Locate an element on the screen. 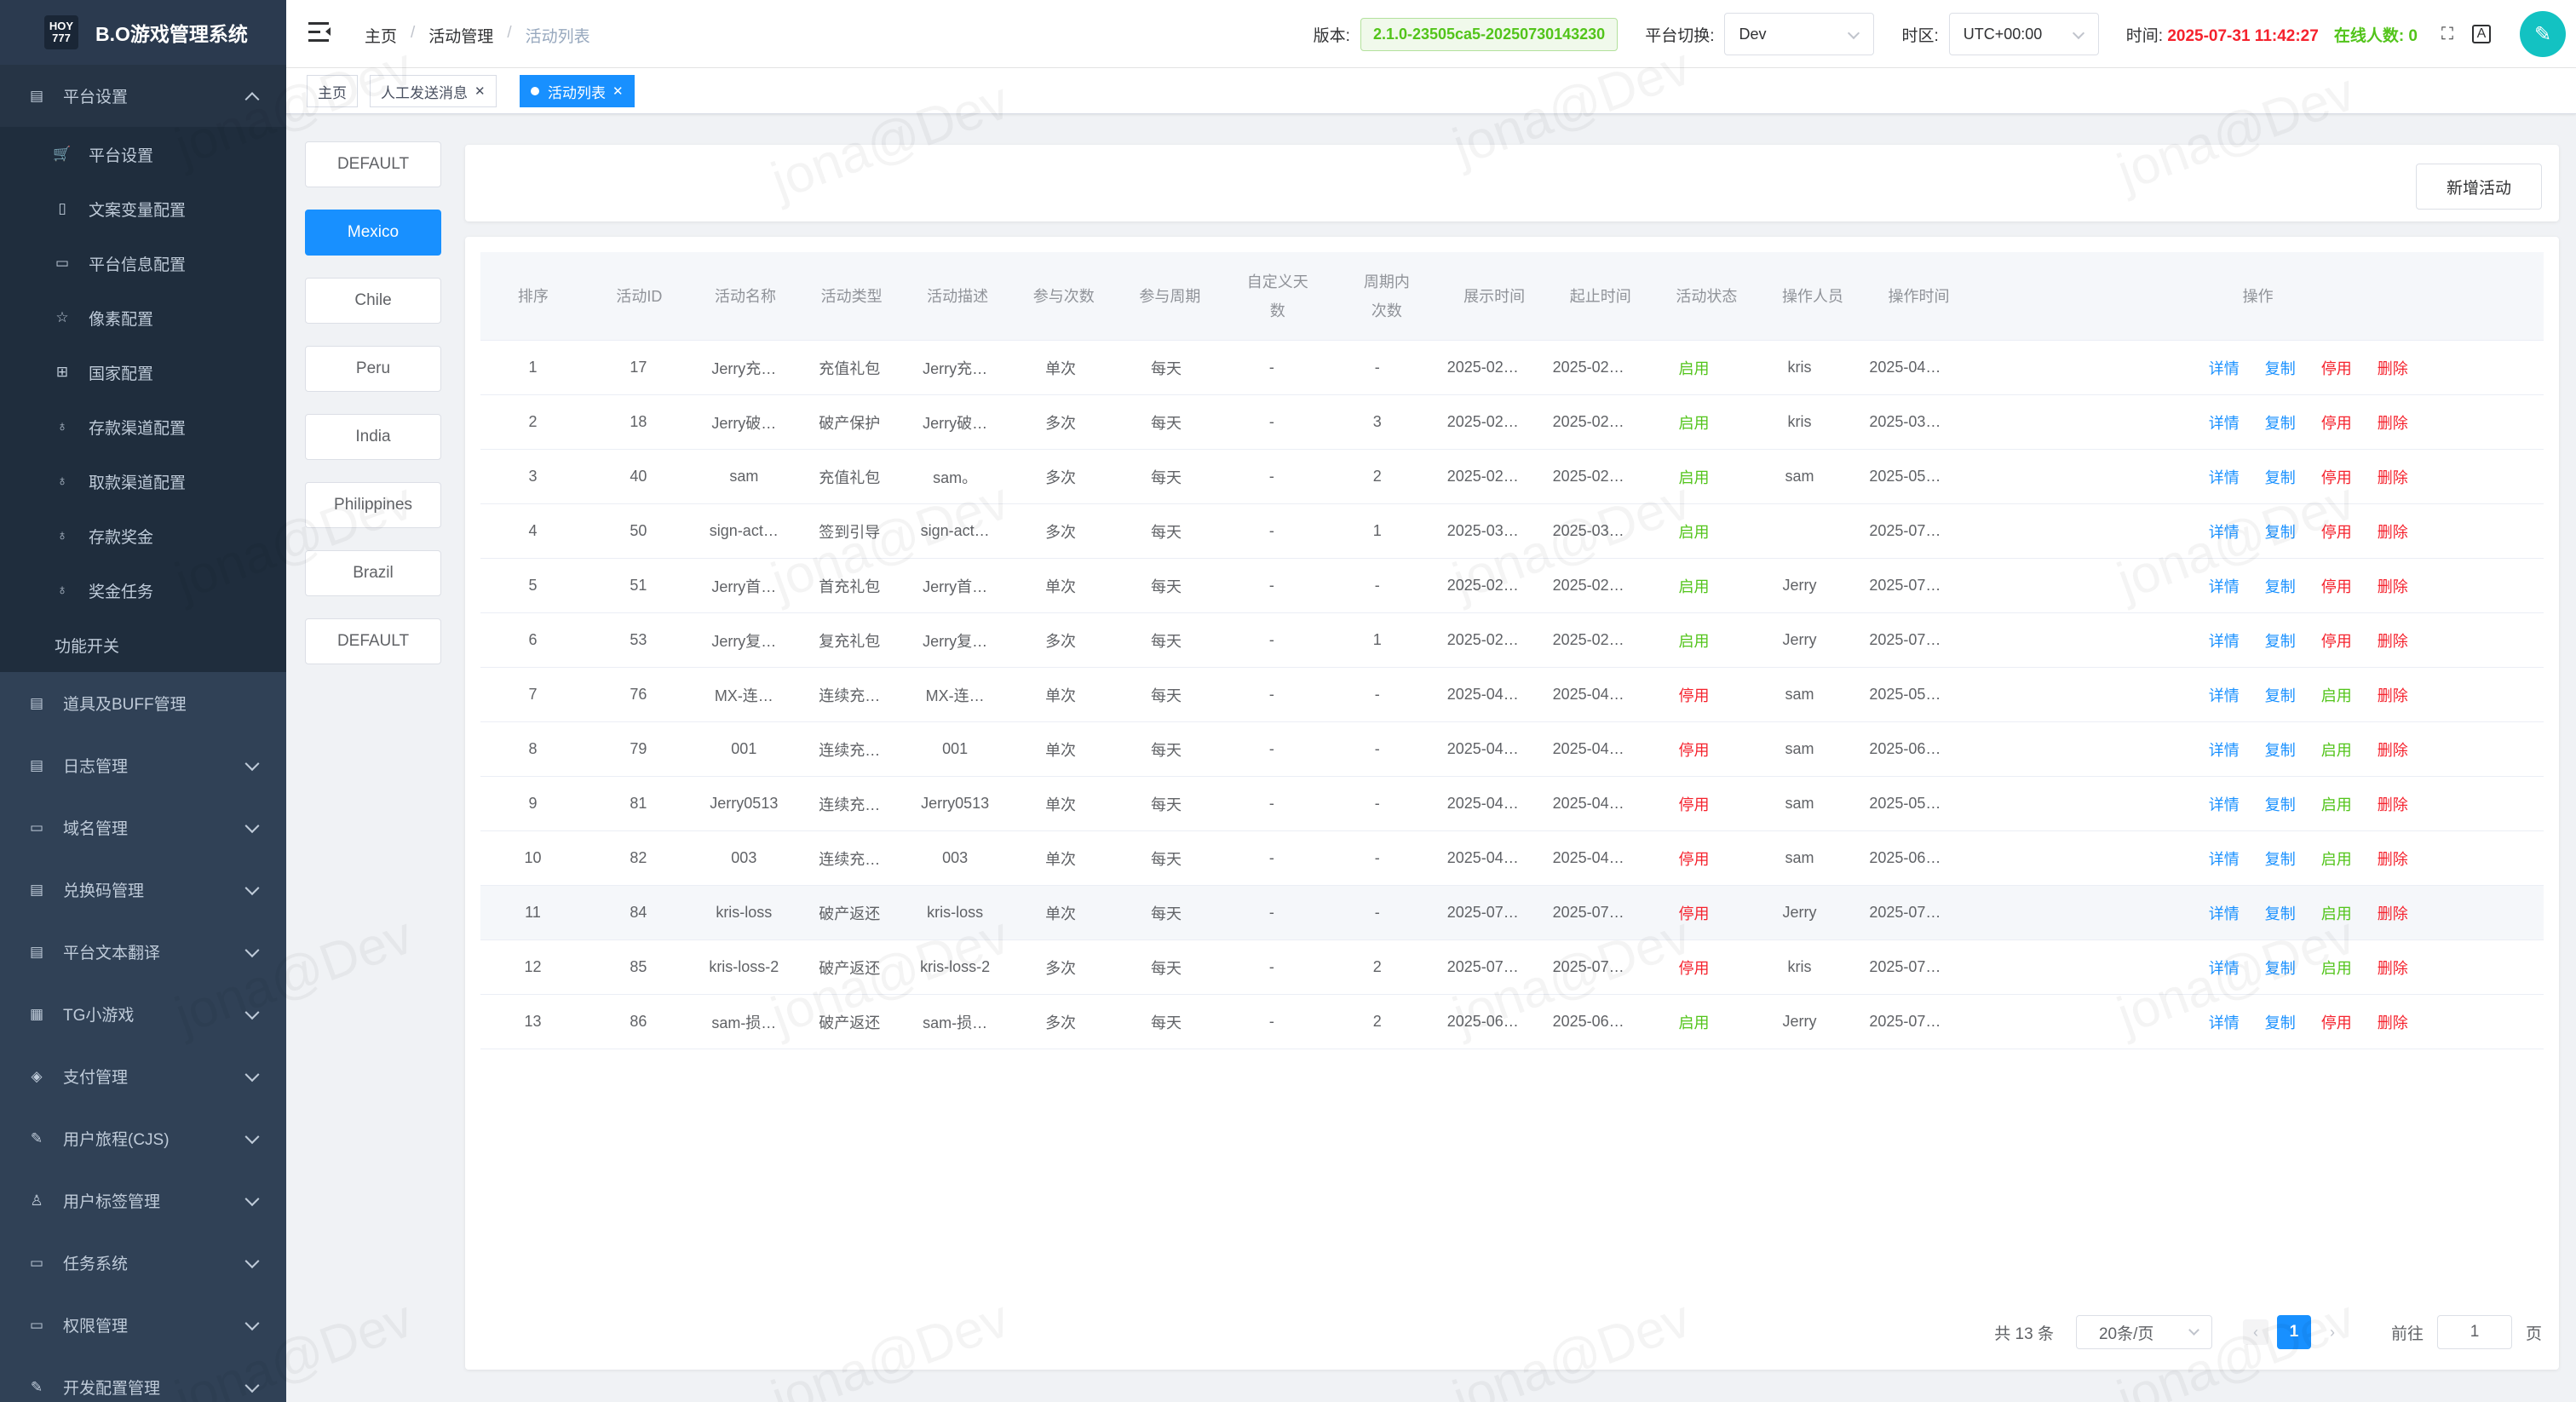  breadcrumb-home: 主页 is located at coordinates (381, 35).